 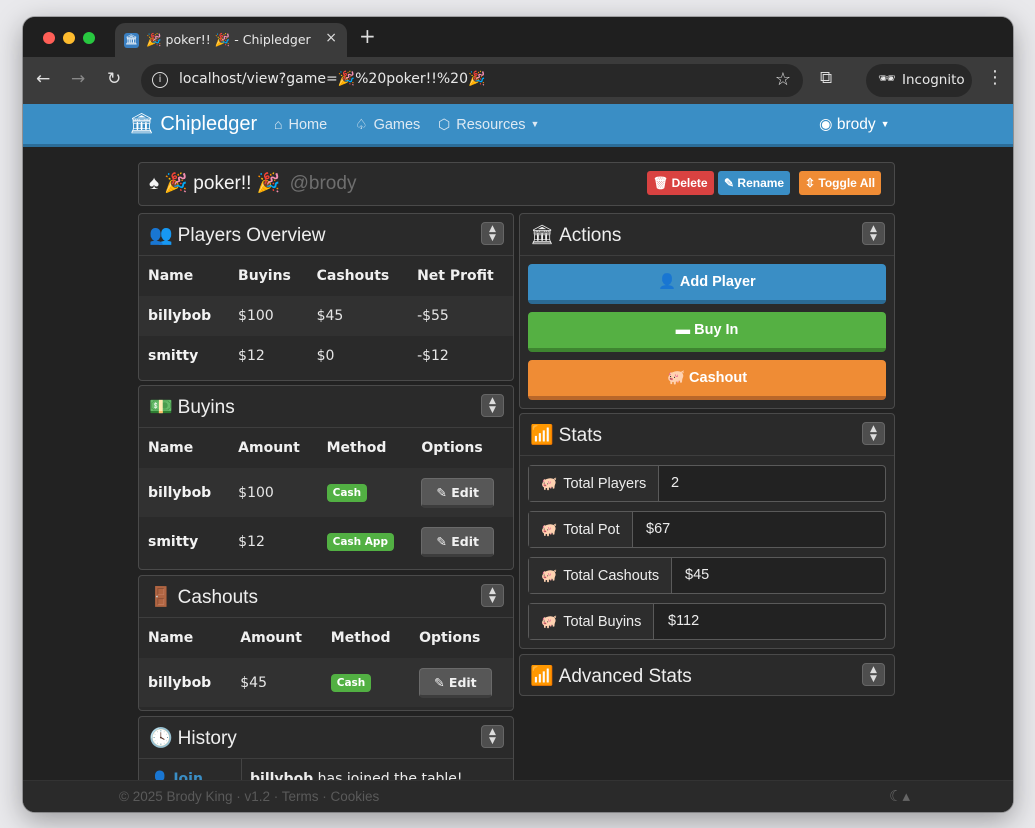 I want to click on actions-title: Actions, so click(x=590, y=235).